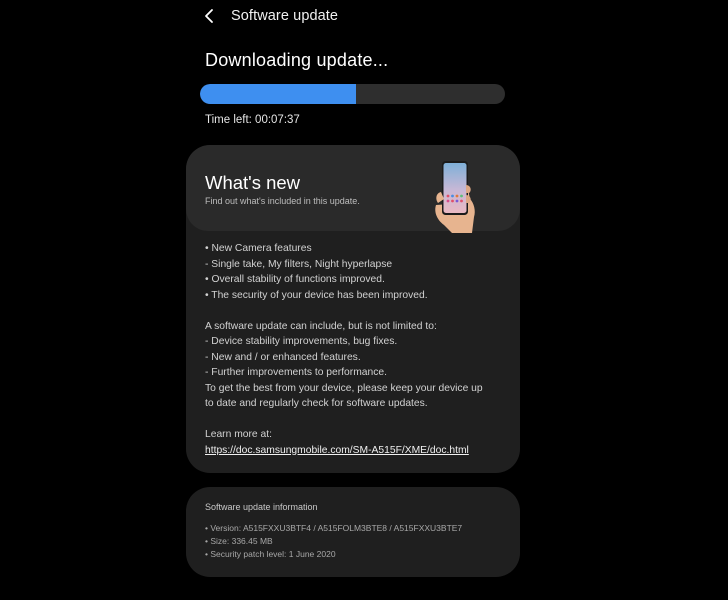 This screenshot has height=600, width=728. What do you see at coordinates (361, 16) in the screenshot?
I see `app-bar: Software update` at bounding box center [361, 16].